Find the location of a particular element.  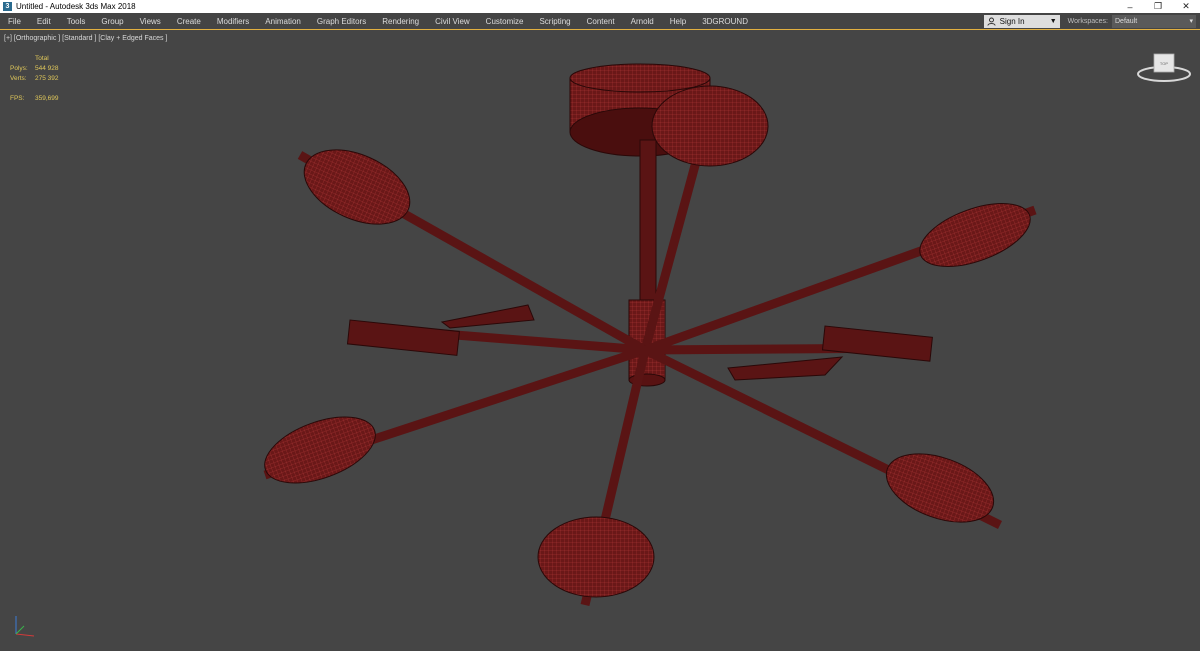

menu-rendering: Rendering is located at coordinates (400, 21).